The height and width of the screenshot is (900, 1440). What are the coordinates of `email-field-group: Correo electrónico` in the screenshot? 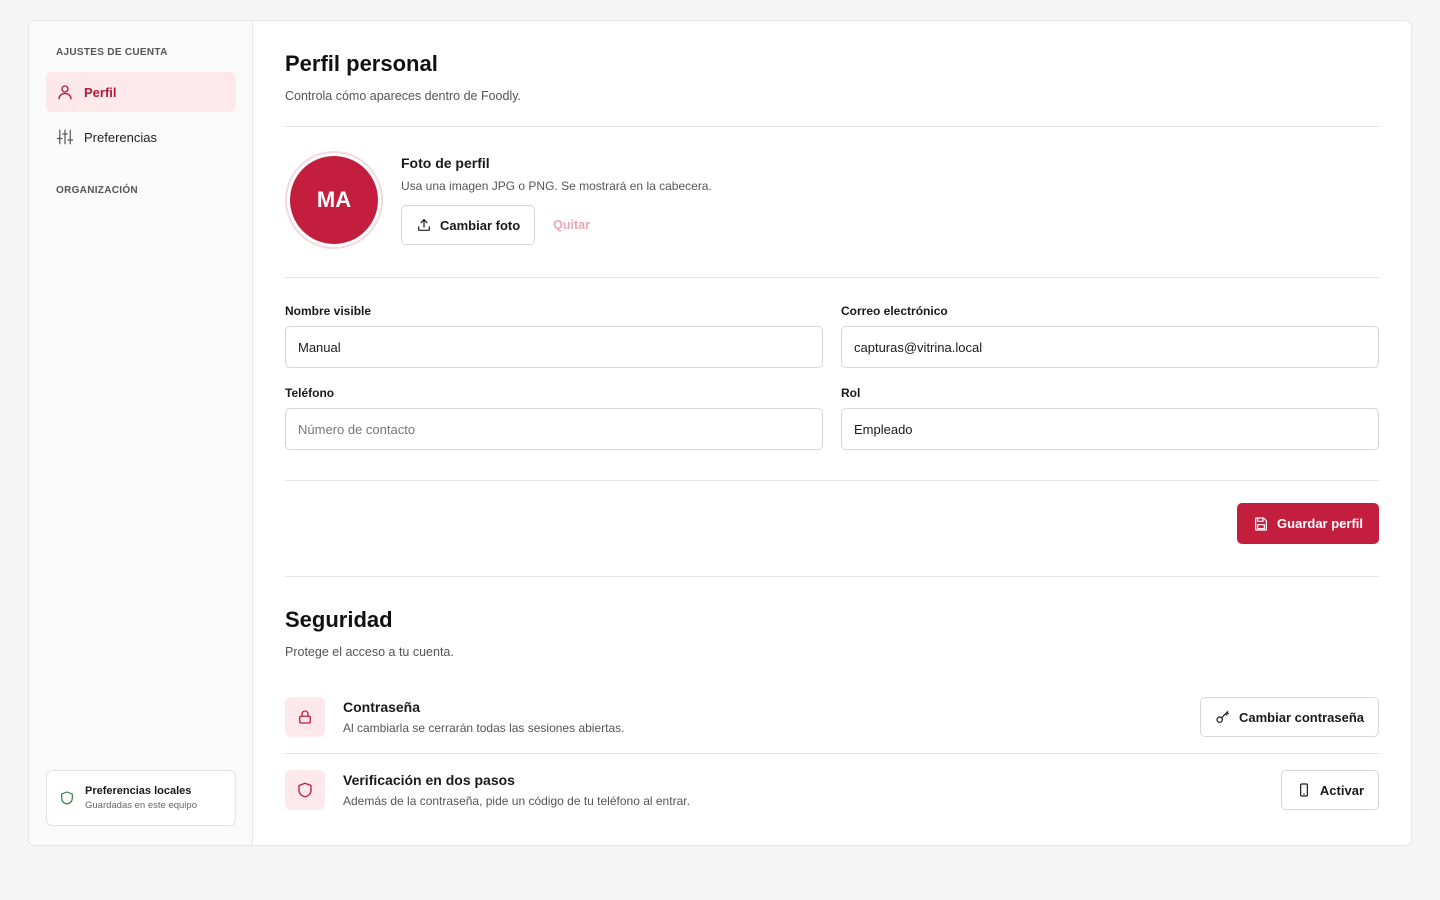 It's located at (1110, 336).